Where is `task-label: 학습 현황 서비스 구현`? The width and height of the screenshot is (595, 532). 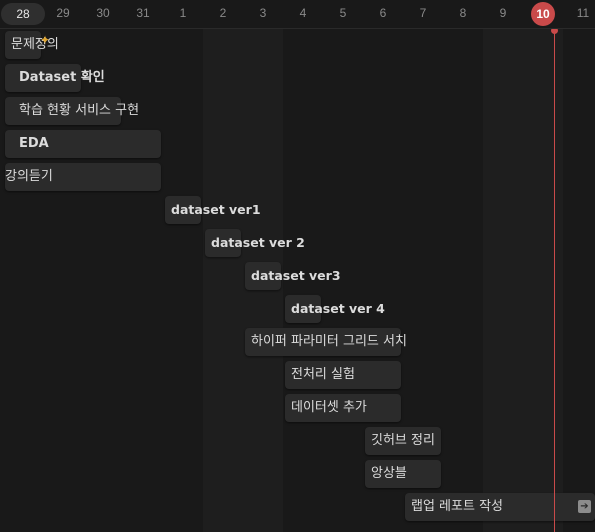 task-label: 학습 현황 서비스 구현 is located at coordinates (79, 110).